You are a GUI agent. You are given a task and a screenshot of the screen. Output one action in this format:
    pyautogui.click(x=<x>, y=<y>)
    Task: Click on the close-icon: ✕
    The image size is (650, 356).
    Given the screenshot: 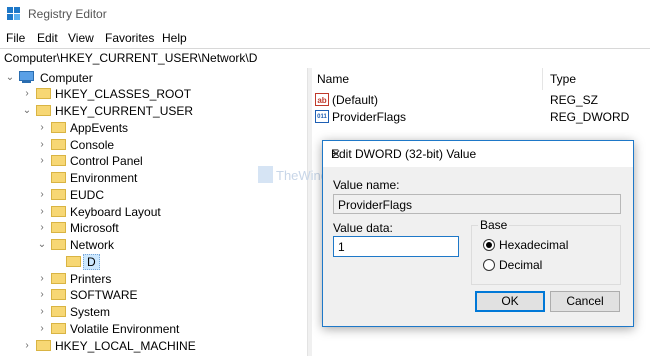 What is the action you would take?
    pyautogui.click(x=477, y=154)
    